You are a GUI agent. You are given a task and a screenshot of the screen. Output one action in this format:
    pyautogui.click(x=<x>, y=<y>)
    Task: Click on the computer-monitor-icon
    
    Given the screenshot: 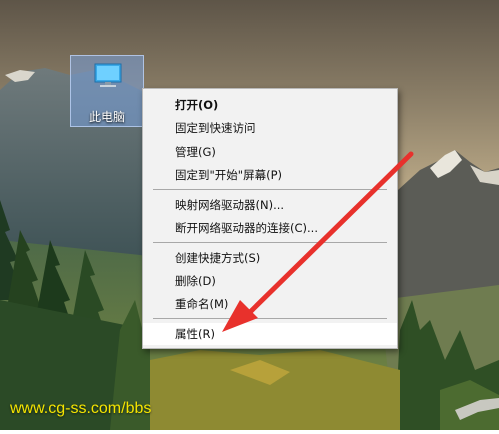 What is the action you would take?
    pyautogui.click(x=108, y=78)
    